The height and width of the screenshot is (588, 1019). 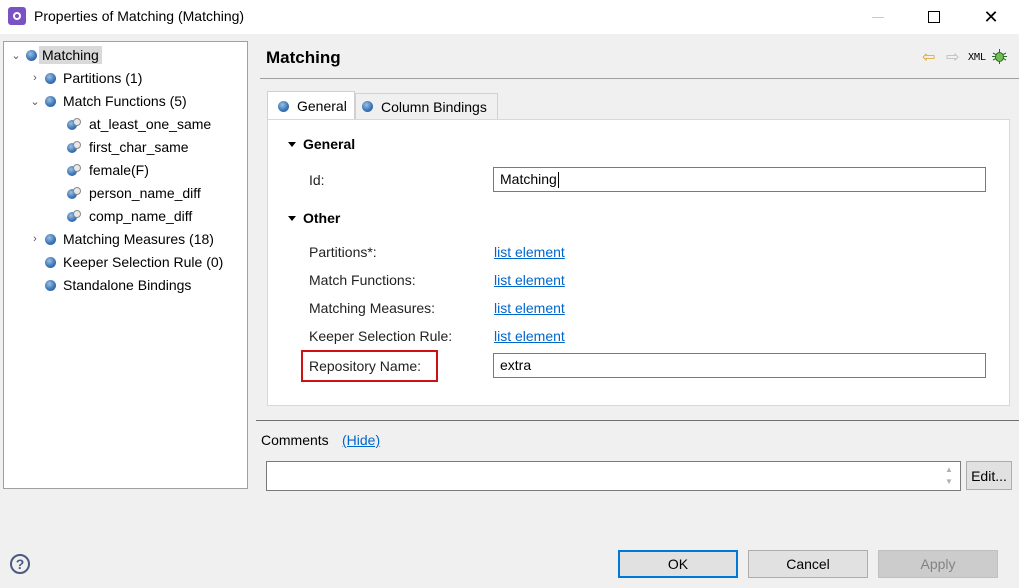 I want to click on ok-button: OK, so click(x=678, y=564).